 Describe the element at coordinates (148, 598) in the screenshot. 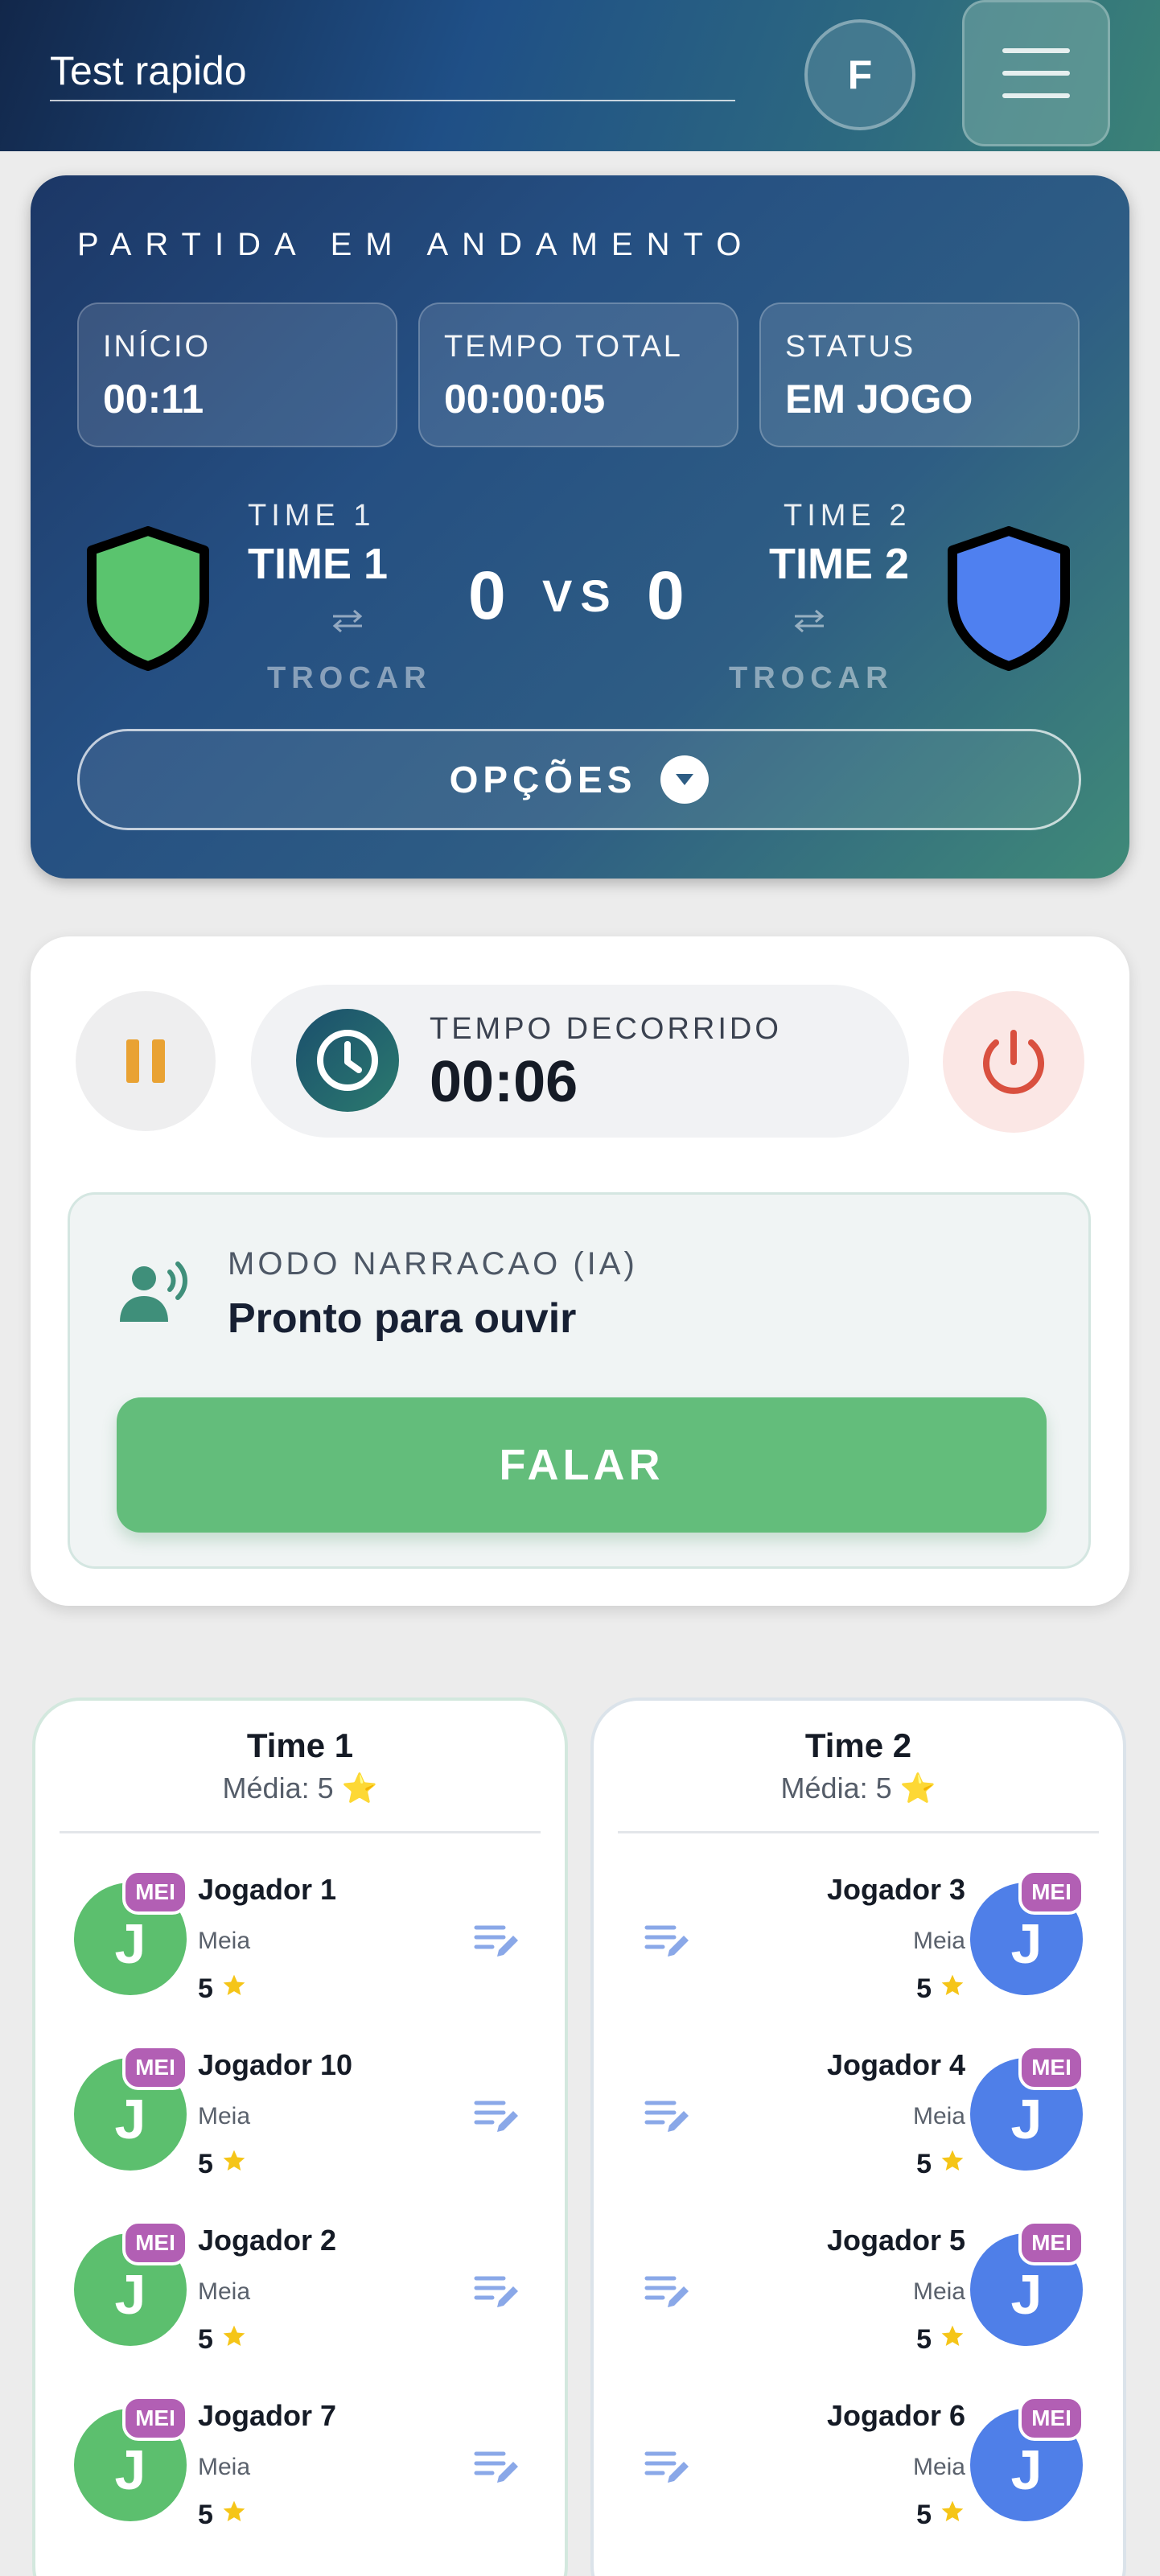

I see `team1-shield-icon` at that location.